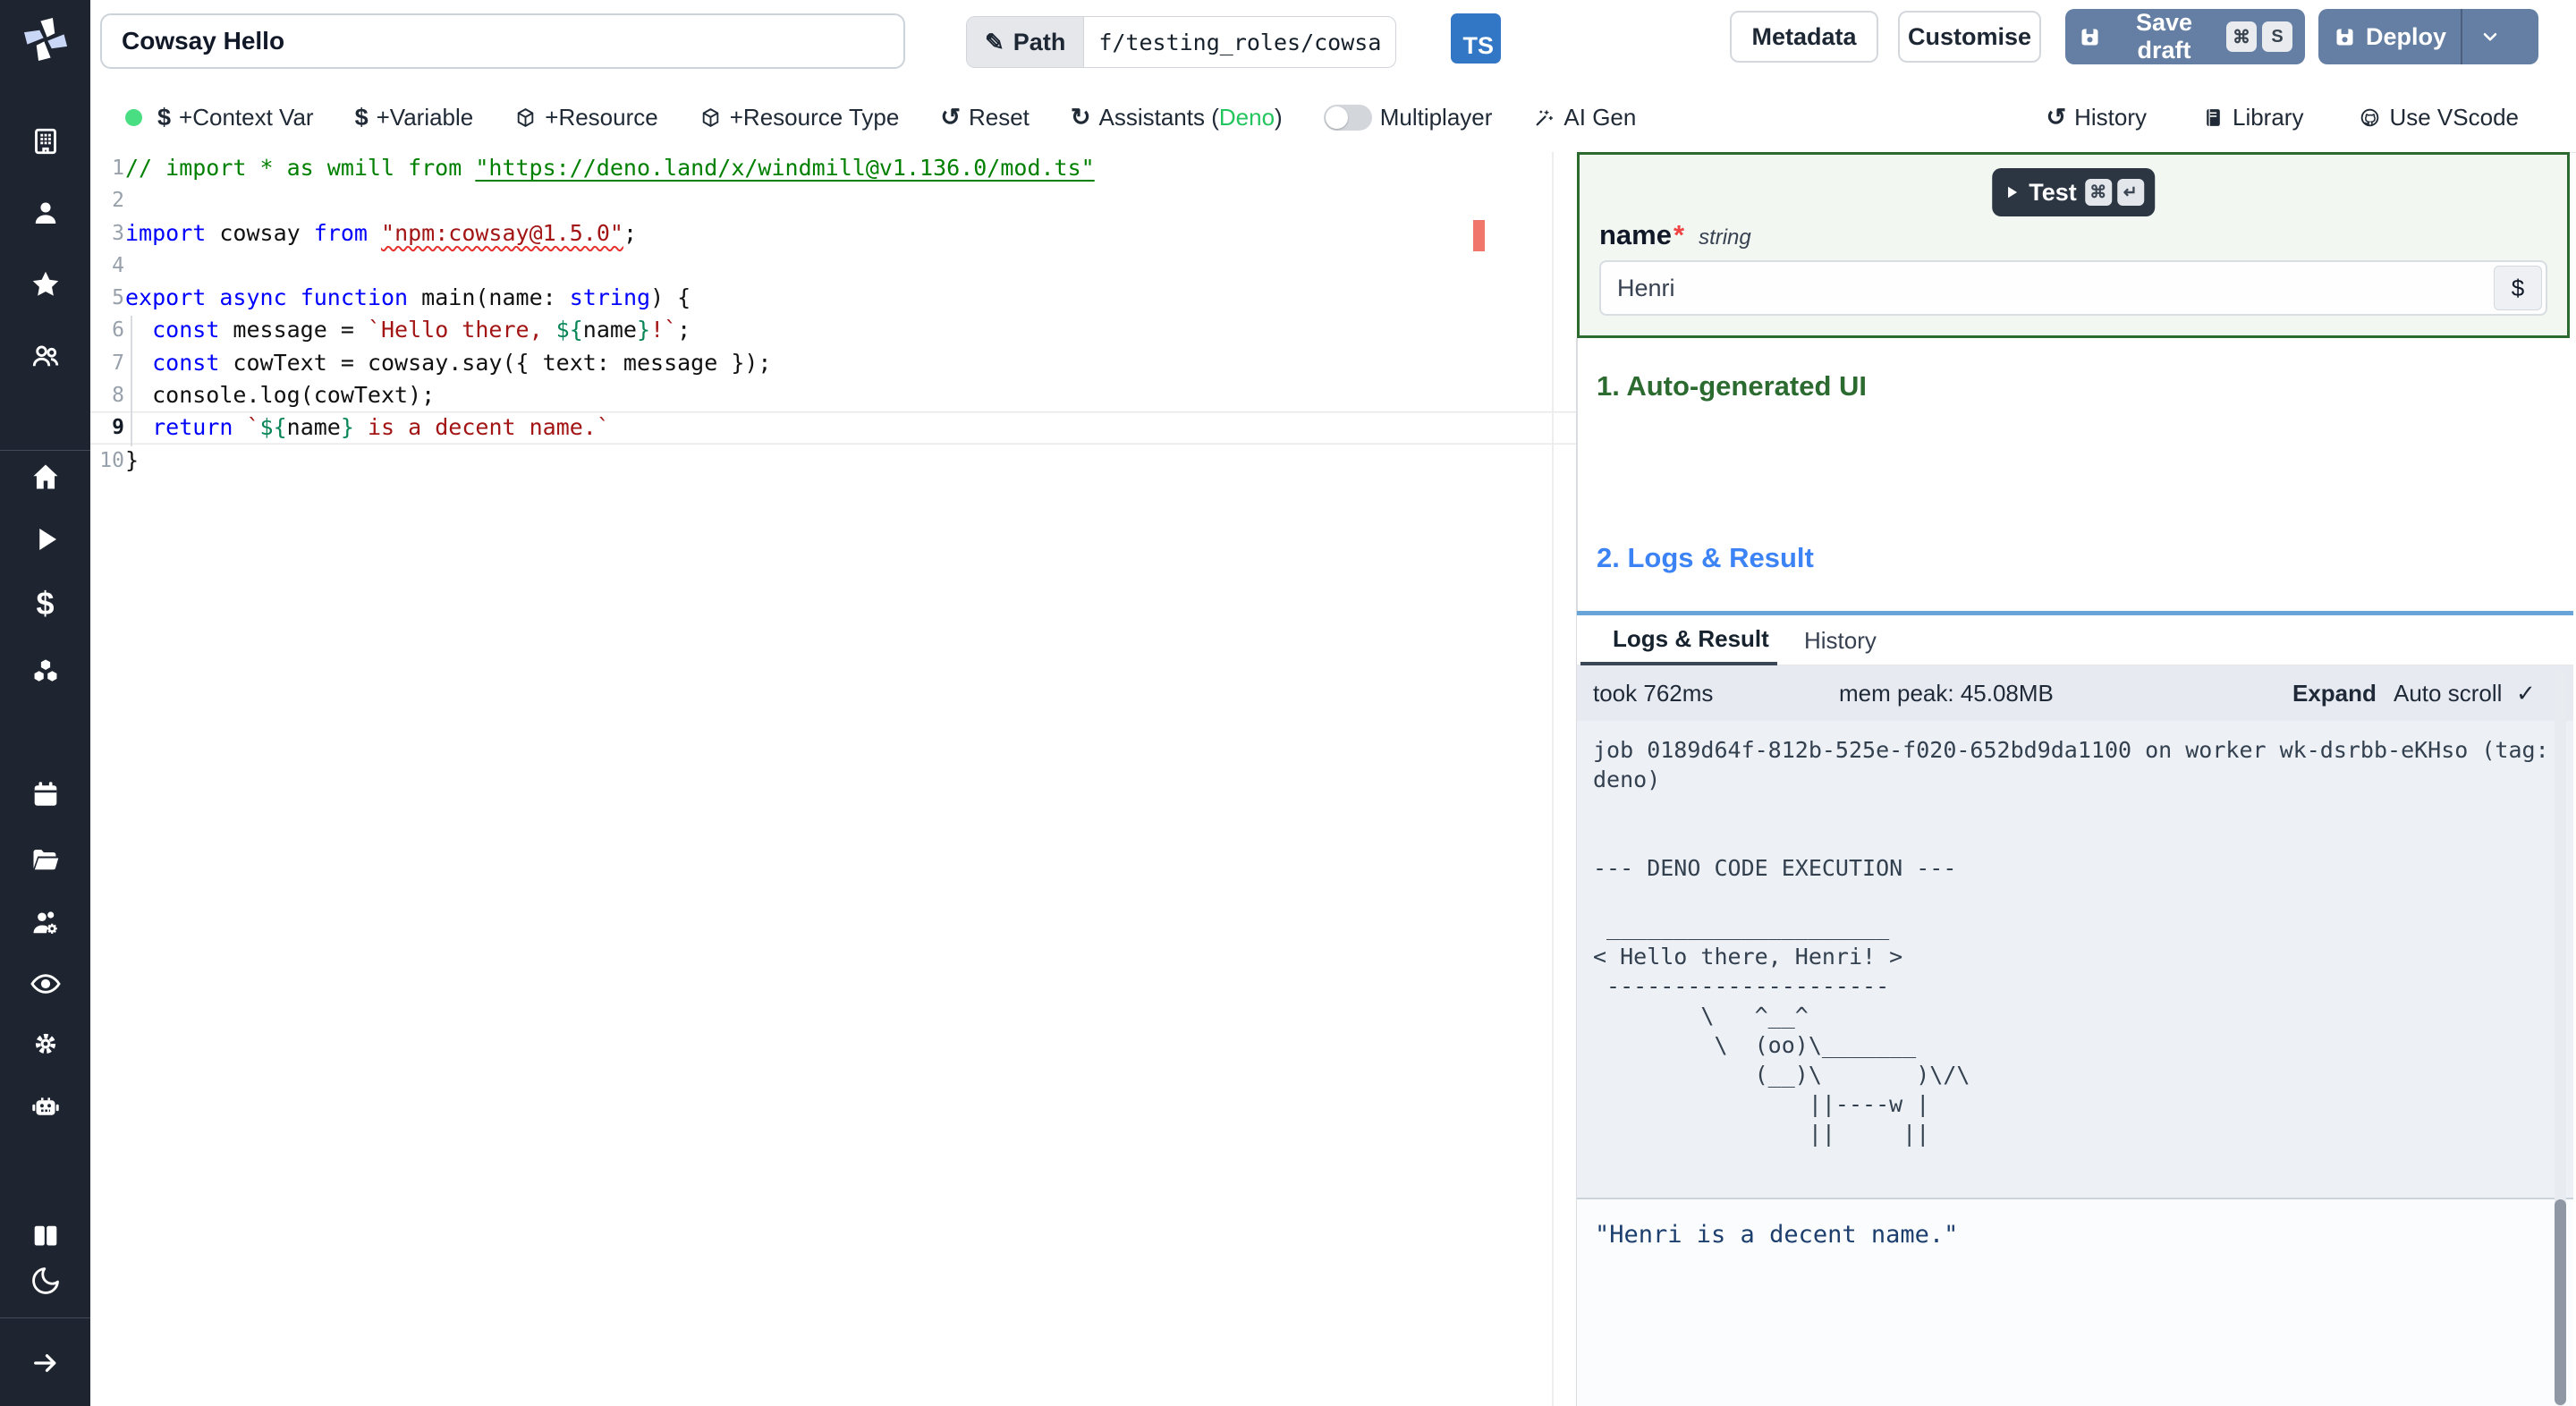  Describe the element at coordinates (1600, 117) in the screenshot. I see `toolbar-item-label: AI Gen` at that location.